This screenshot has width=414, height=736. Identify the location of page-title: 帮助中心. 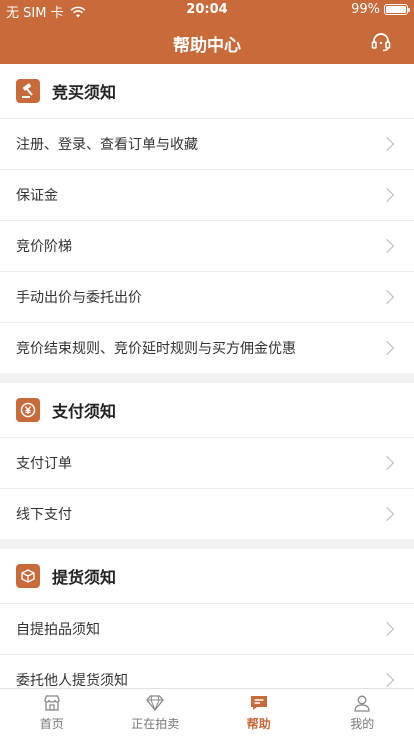
(207, 46).